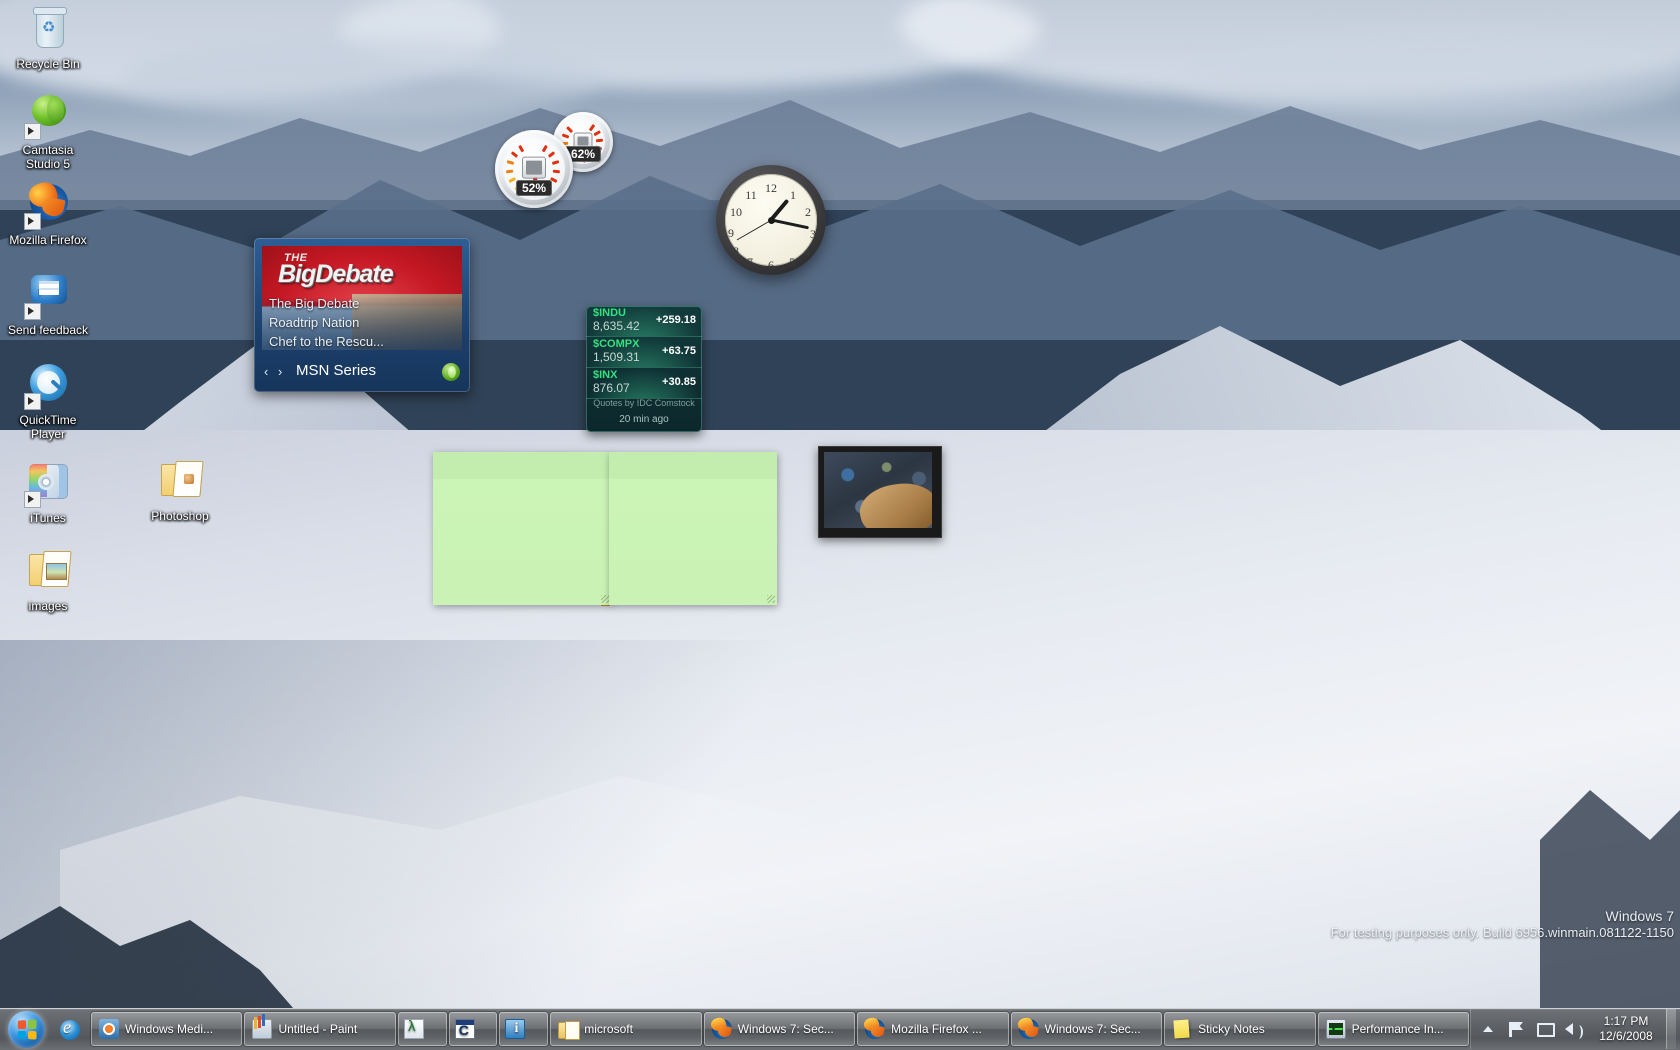 The image size is (1680, 1050). What do you see at coordinates (1626, 1029) in the screenshot?
I see `clock-tray: 1:17 PM 12/6/2008` at bounding box center [1626, 1029].